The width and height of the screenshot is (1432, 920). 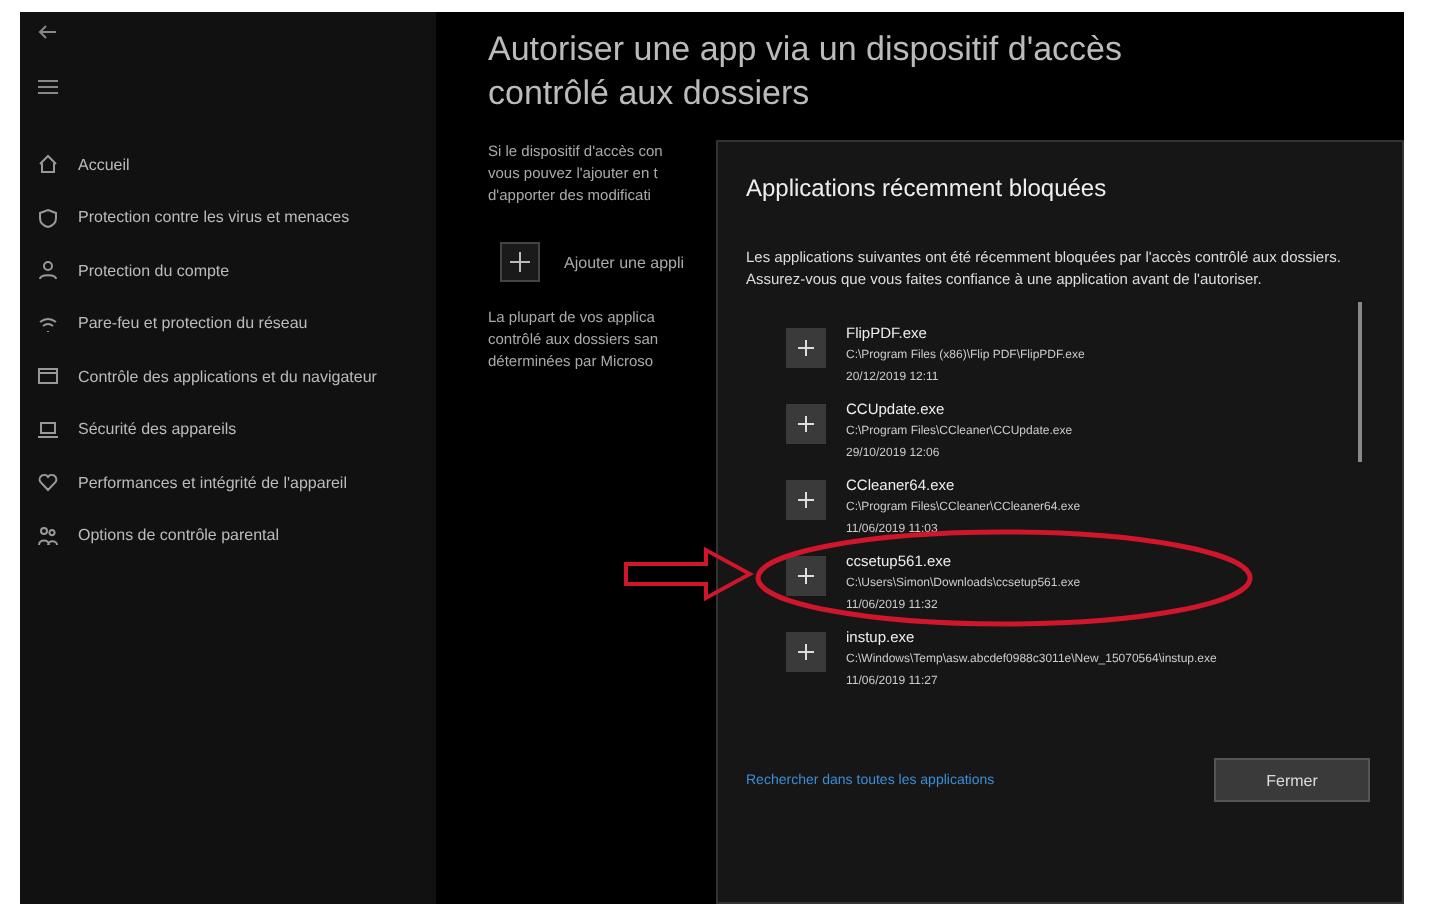 I want to click on family-icon, so click(x=48, y=535).